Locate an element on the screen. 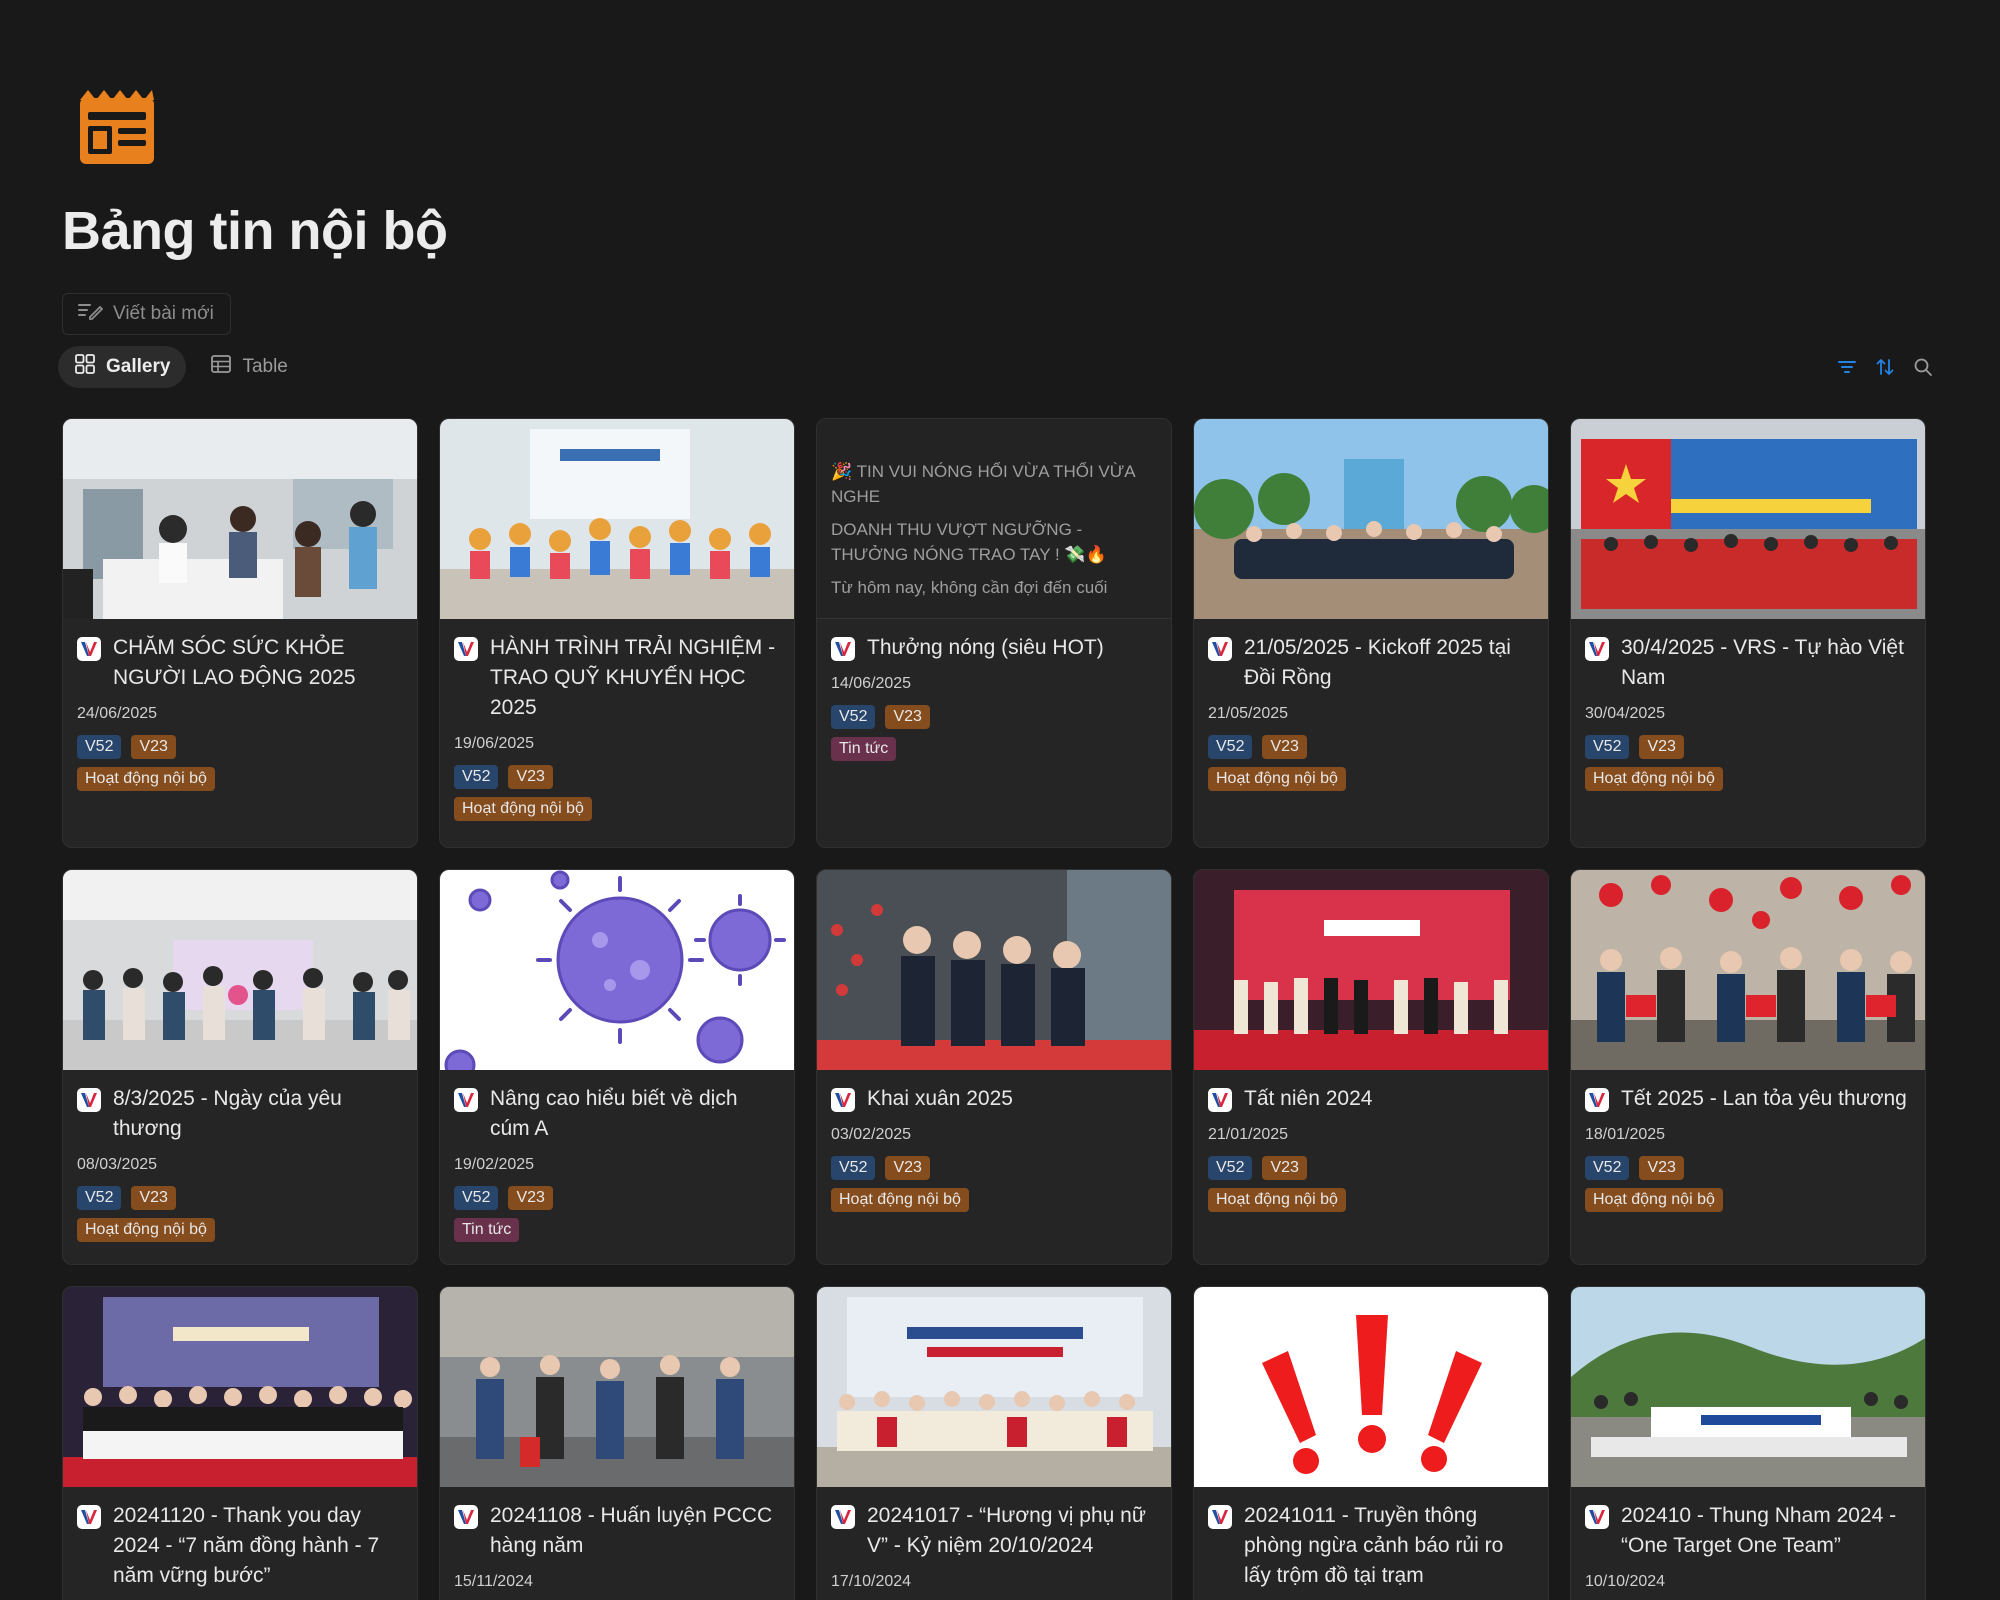 The width and height of the screenshot is (2000, 1600). new-post-button: Viết bài mới is located at coordinates (146, 314).